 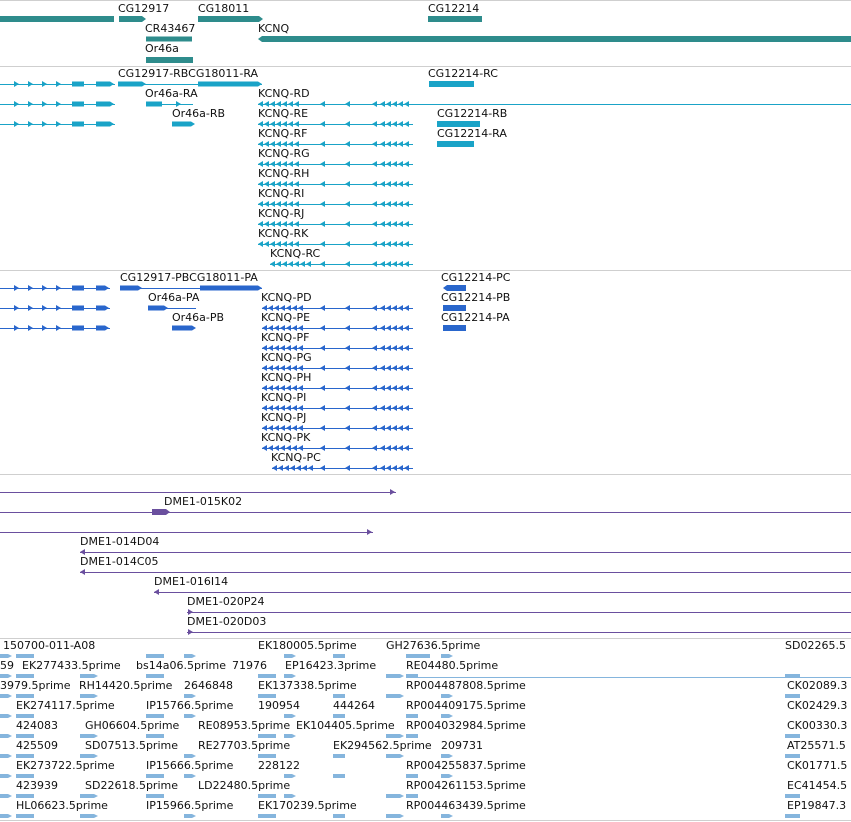 I want to click on est-label: 228122, so click(x=279, y=766).